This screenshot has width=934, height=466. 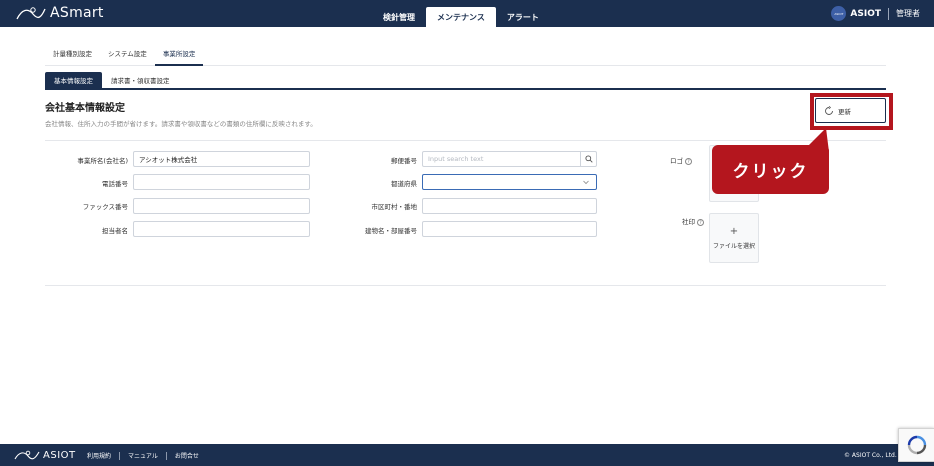 I want to click on plus-icon: +, so click(x=734, y=231).